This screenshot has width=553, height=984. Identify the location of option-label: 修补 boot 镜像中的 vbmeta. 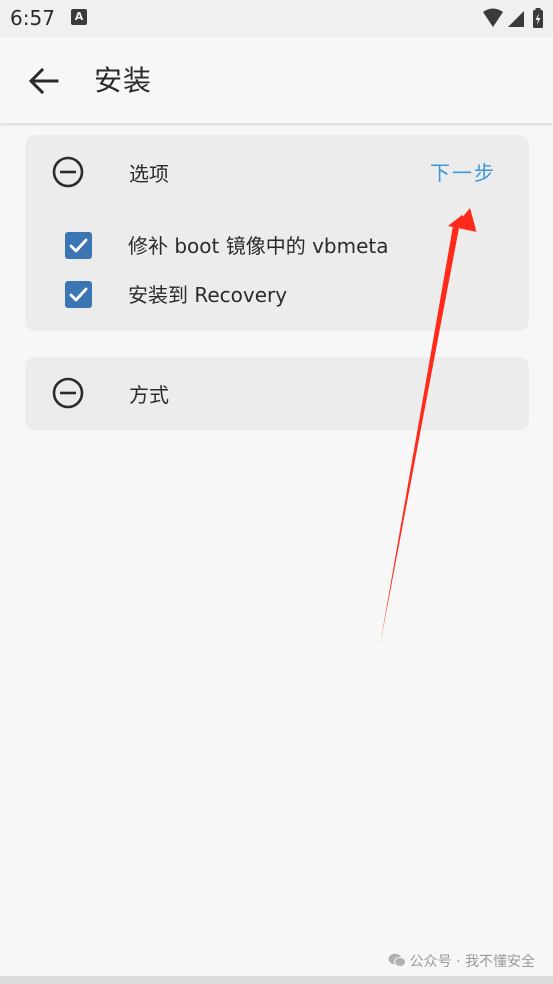
(258, 246).